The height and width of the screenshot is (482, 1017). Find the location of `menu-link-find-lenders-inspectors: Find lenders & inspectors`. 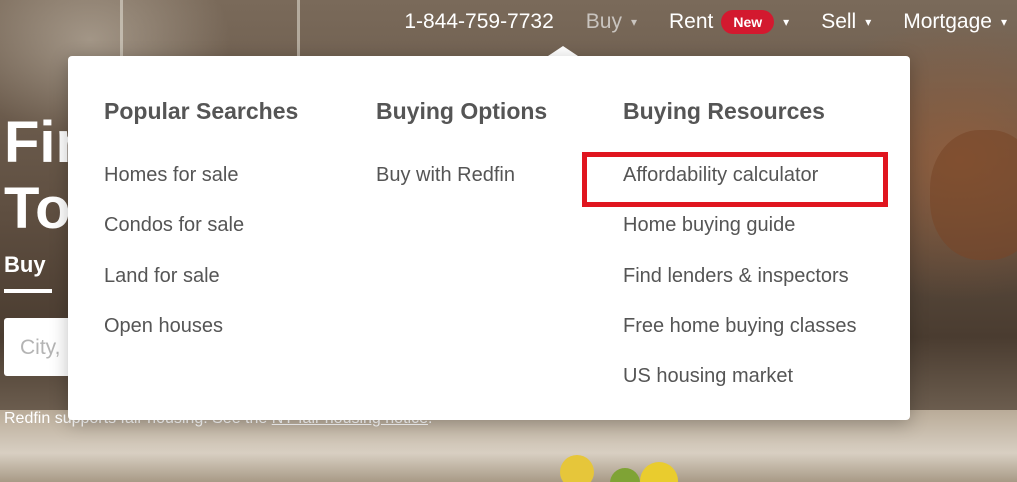

menu-link-find-lenders-inspectors: Find lenders & inspectors is located at coordinates (736, 276).